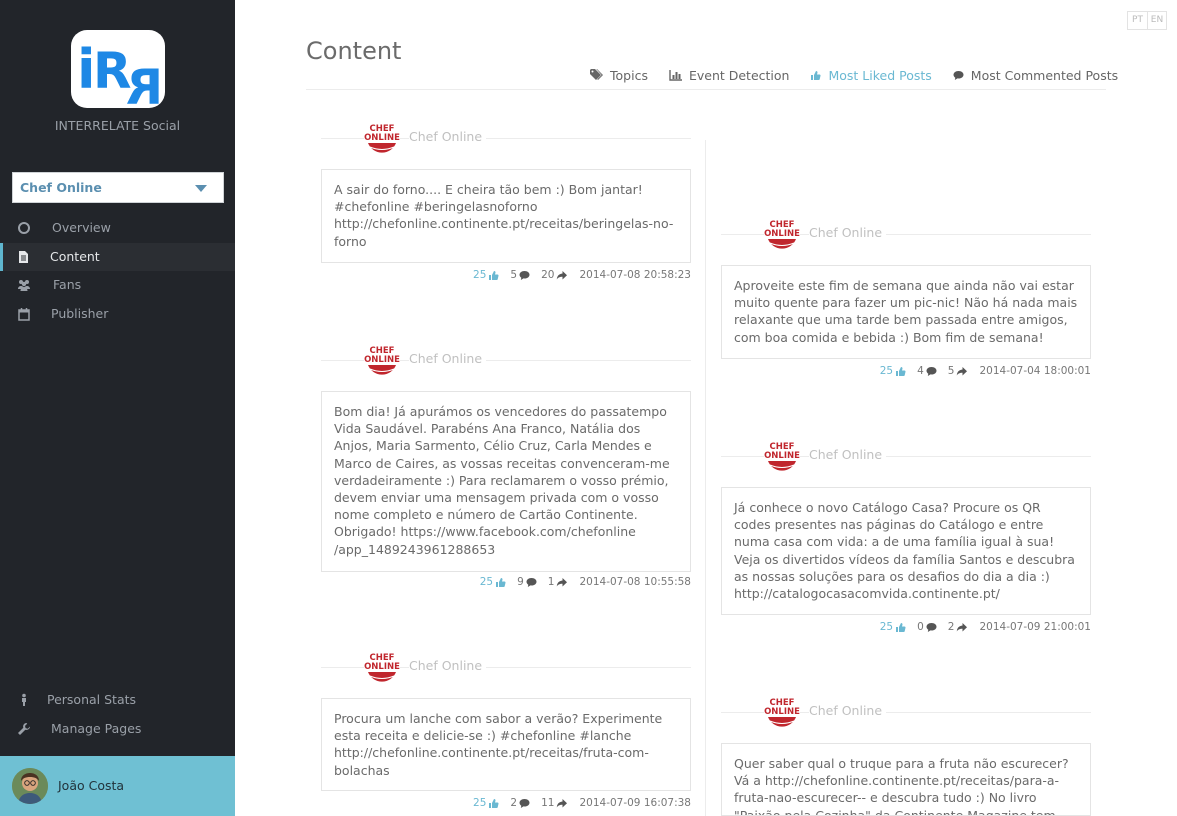  I want to click on calendar-icon, so click(24, 314).